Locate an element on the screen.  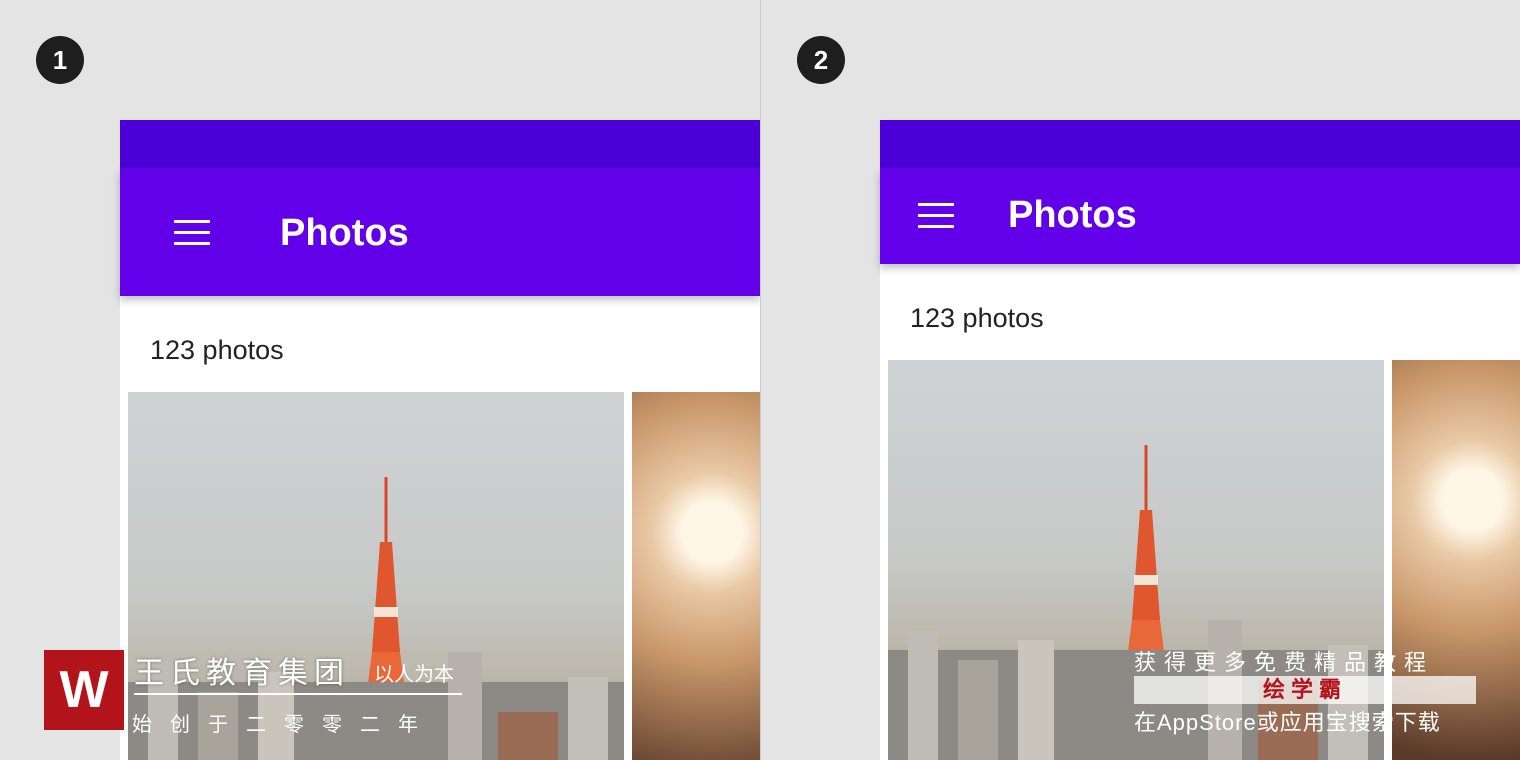
watermark-left: W 王氏教育集团 以人为本 始创于二零零二年 is located at coordinates (264, 693).